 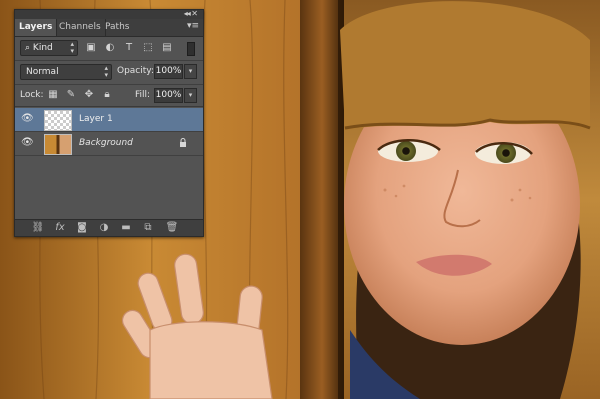 I want to click on opacity-slider-button: ▾, so click(x=190, y=71).